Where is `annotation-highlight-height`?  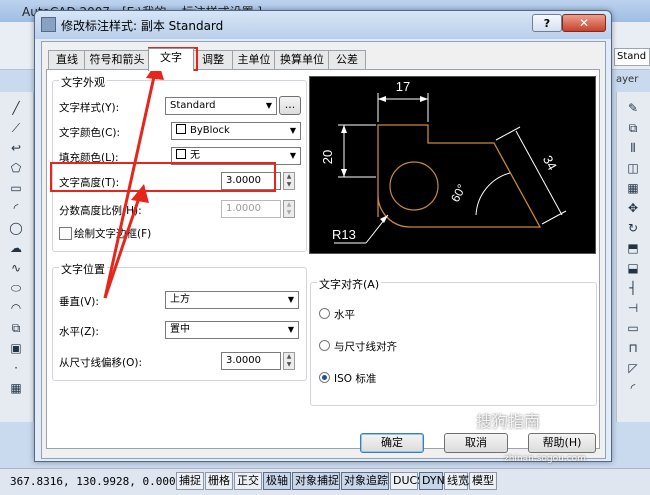
annotation-highlight-height is located at coordinates (163, 177).